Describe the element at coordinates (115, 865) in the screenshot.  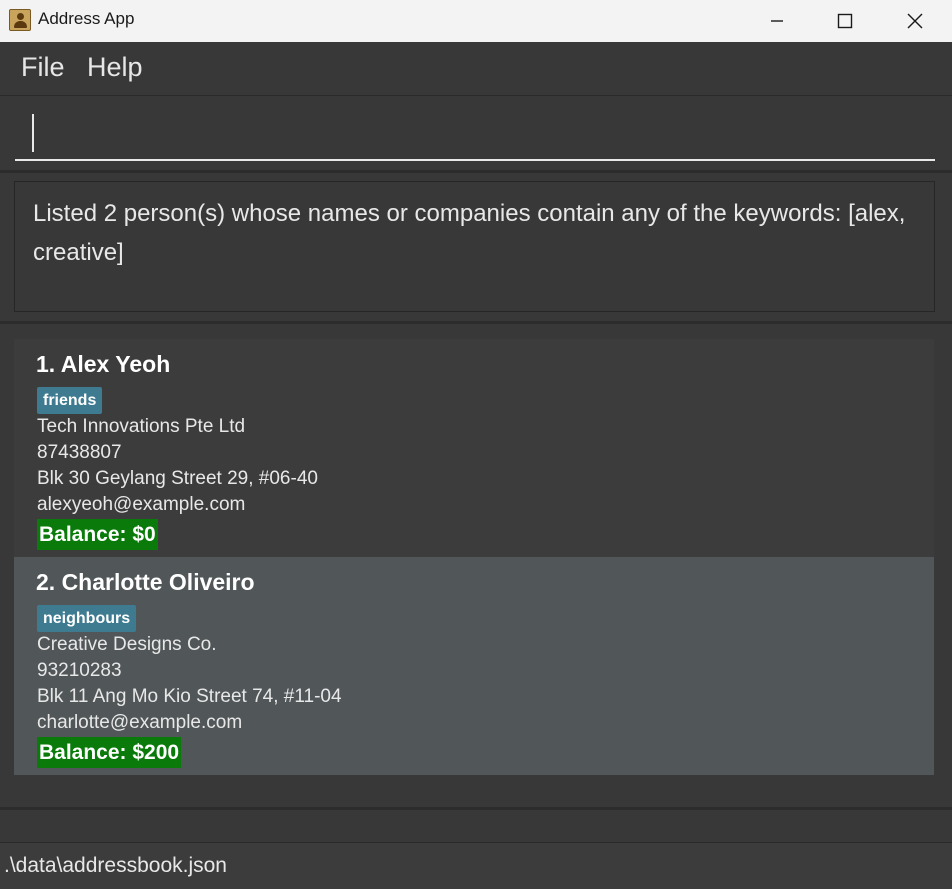
I see `save-location: .\data\addressbook.json` at that location.